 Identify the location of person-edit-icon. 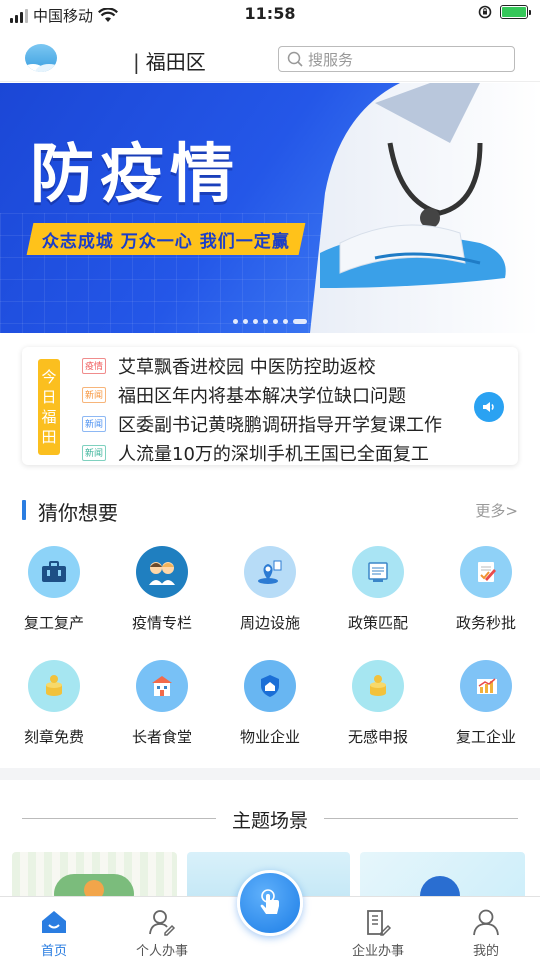
(162, 922).